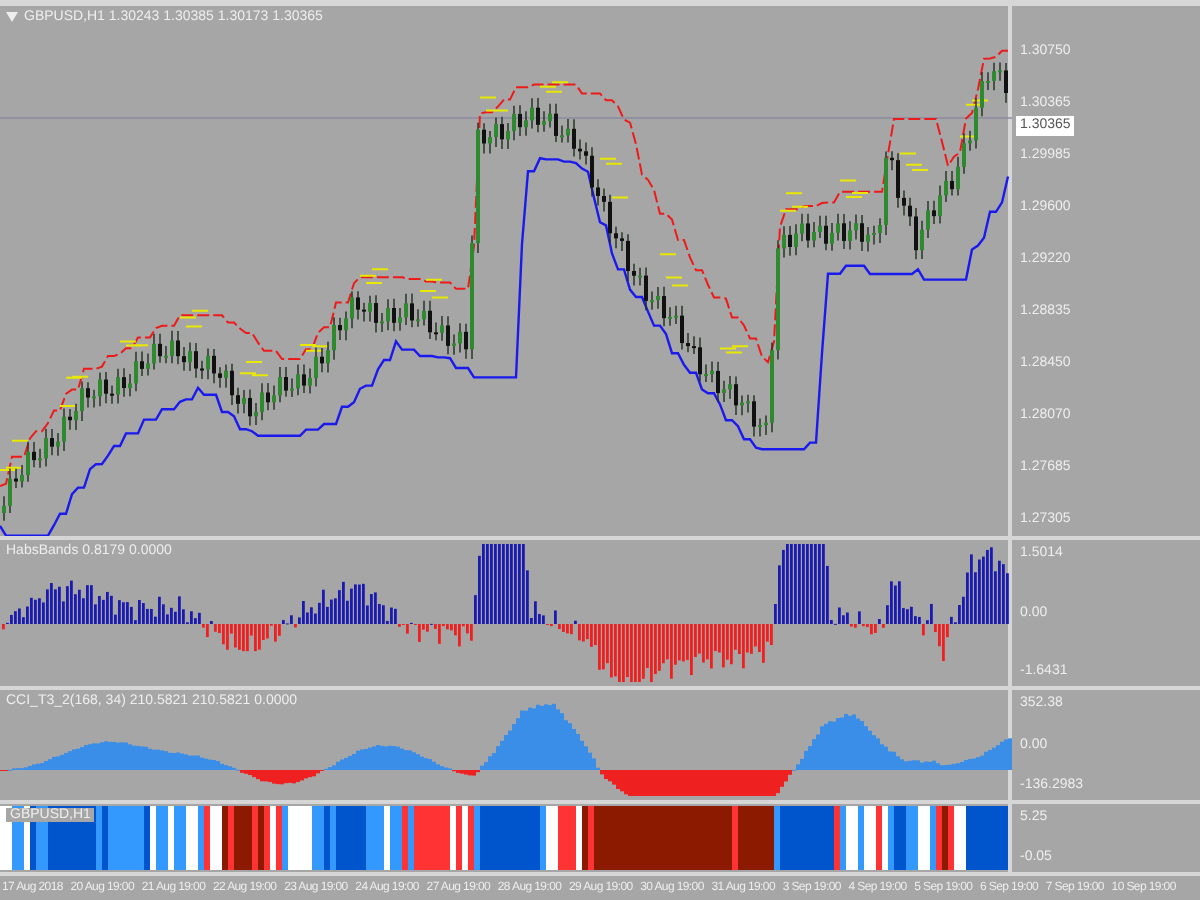 This screenshot has width=1200, height=900. I want to click on dropdown-triangle-icon, so click(12, 17).